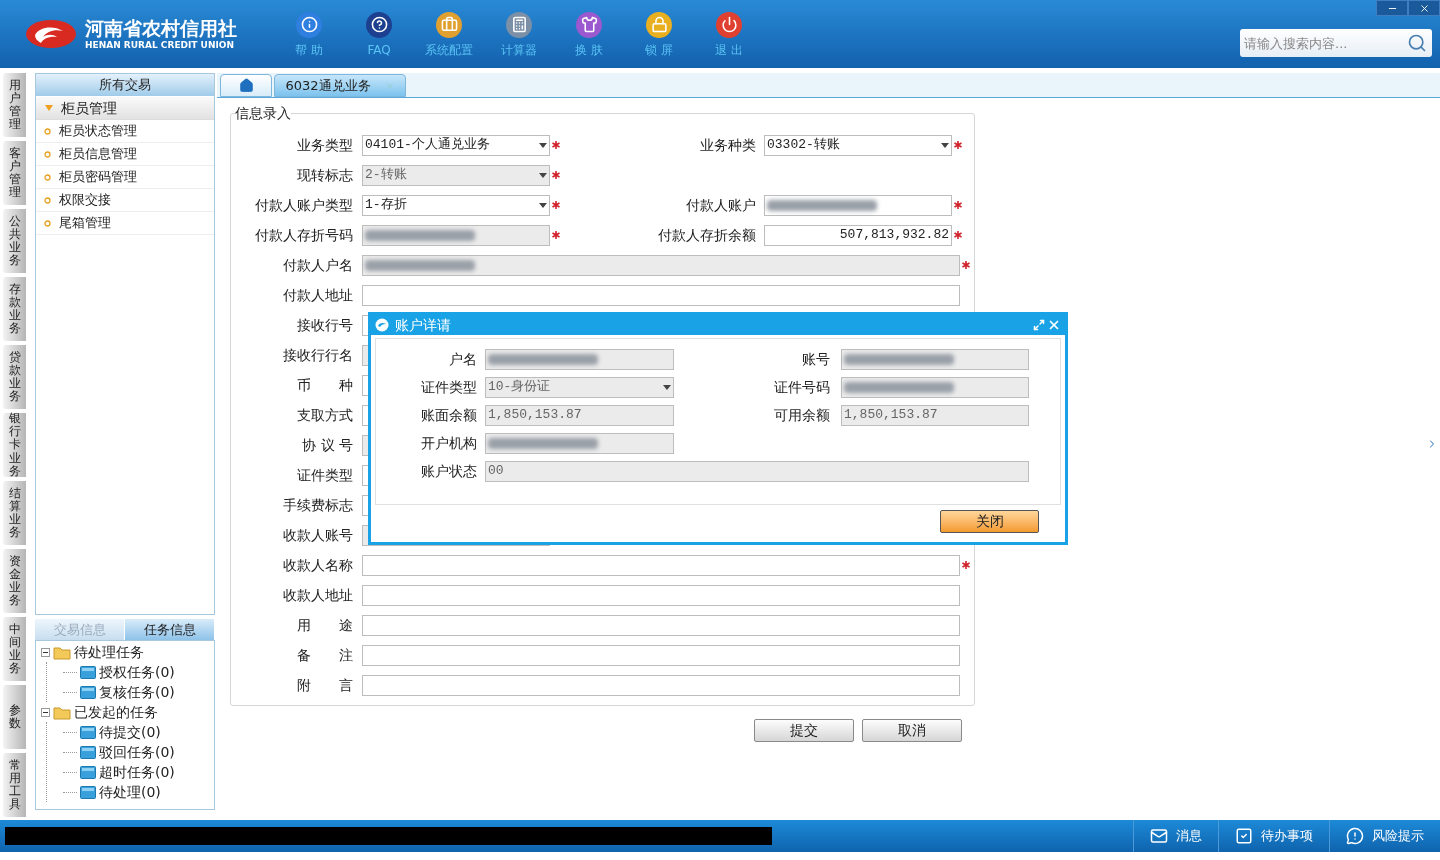 The width and height of the screenshot is (1440, 860). What do you see at coordinates (14, 717) in the screenshot?
I see `nav-tab: 参数` at bounding box center [14, 717].